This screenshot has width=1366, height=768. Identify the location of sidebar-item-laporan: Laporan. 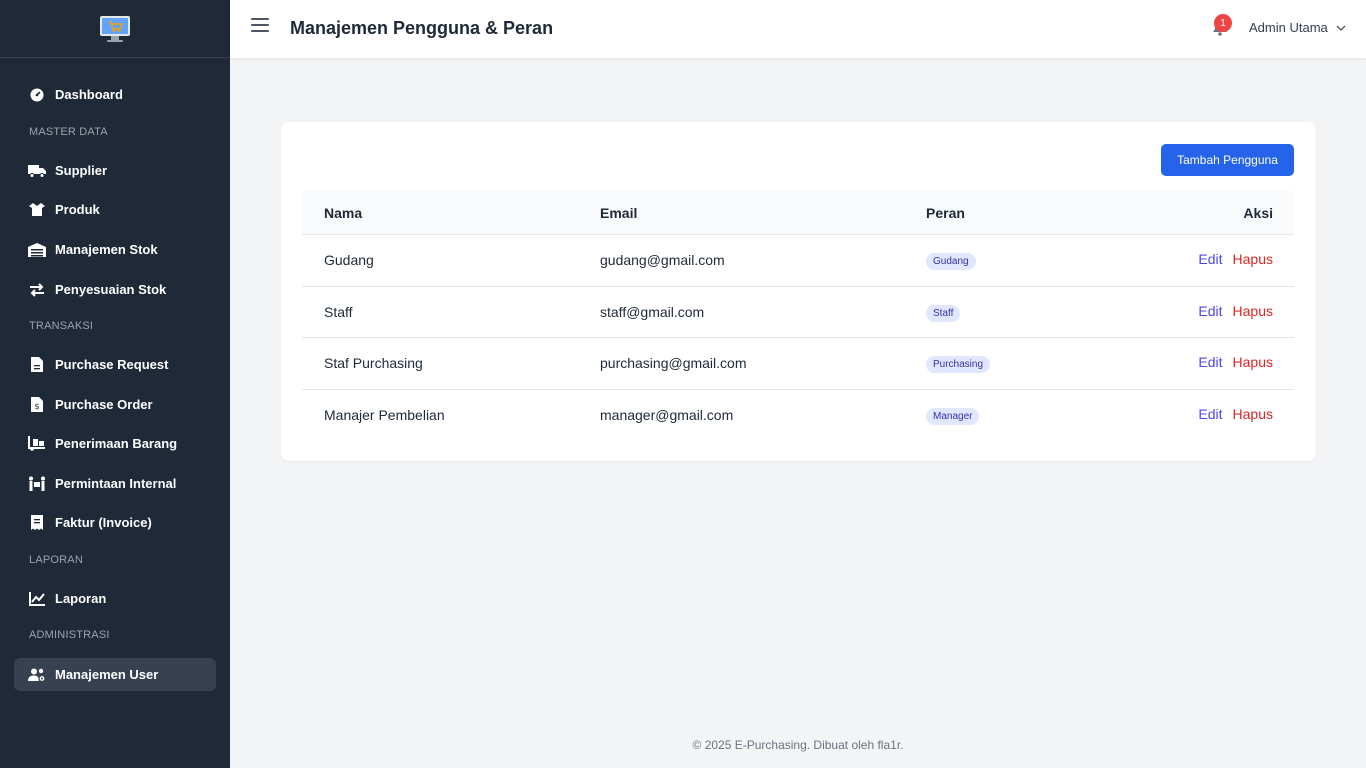
(115, 598).